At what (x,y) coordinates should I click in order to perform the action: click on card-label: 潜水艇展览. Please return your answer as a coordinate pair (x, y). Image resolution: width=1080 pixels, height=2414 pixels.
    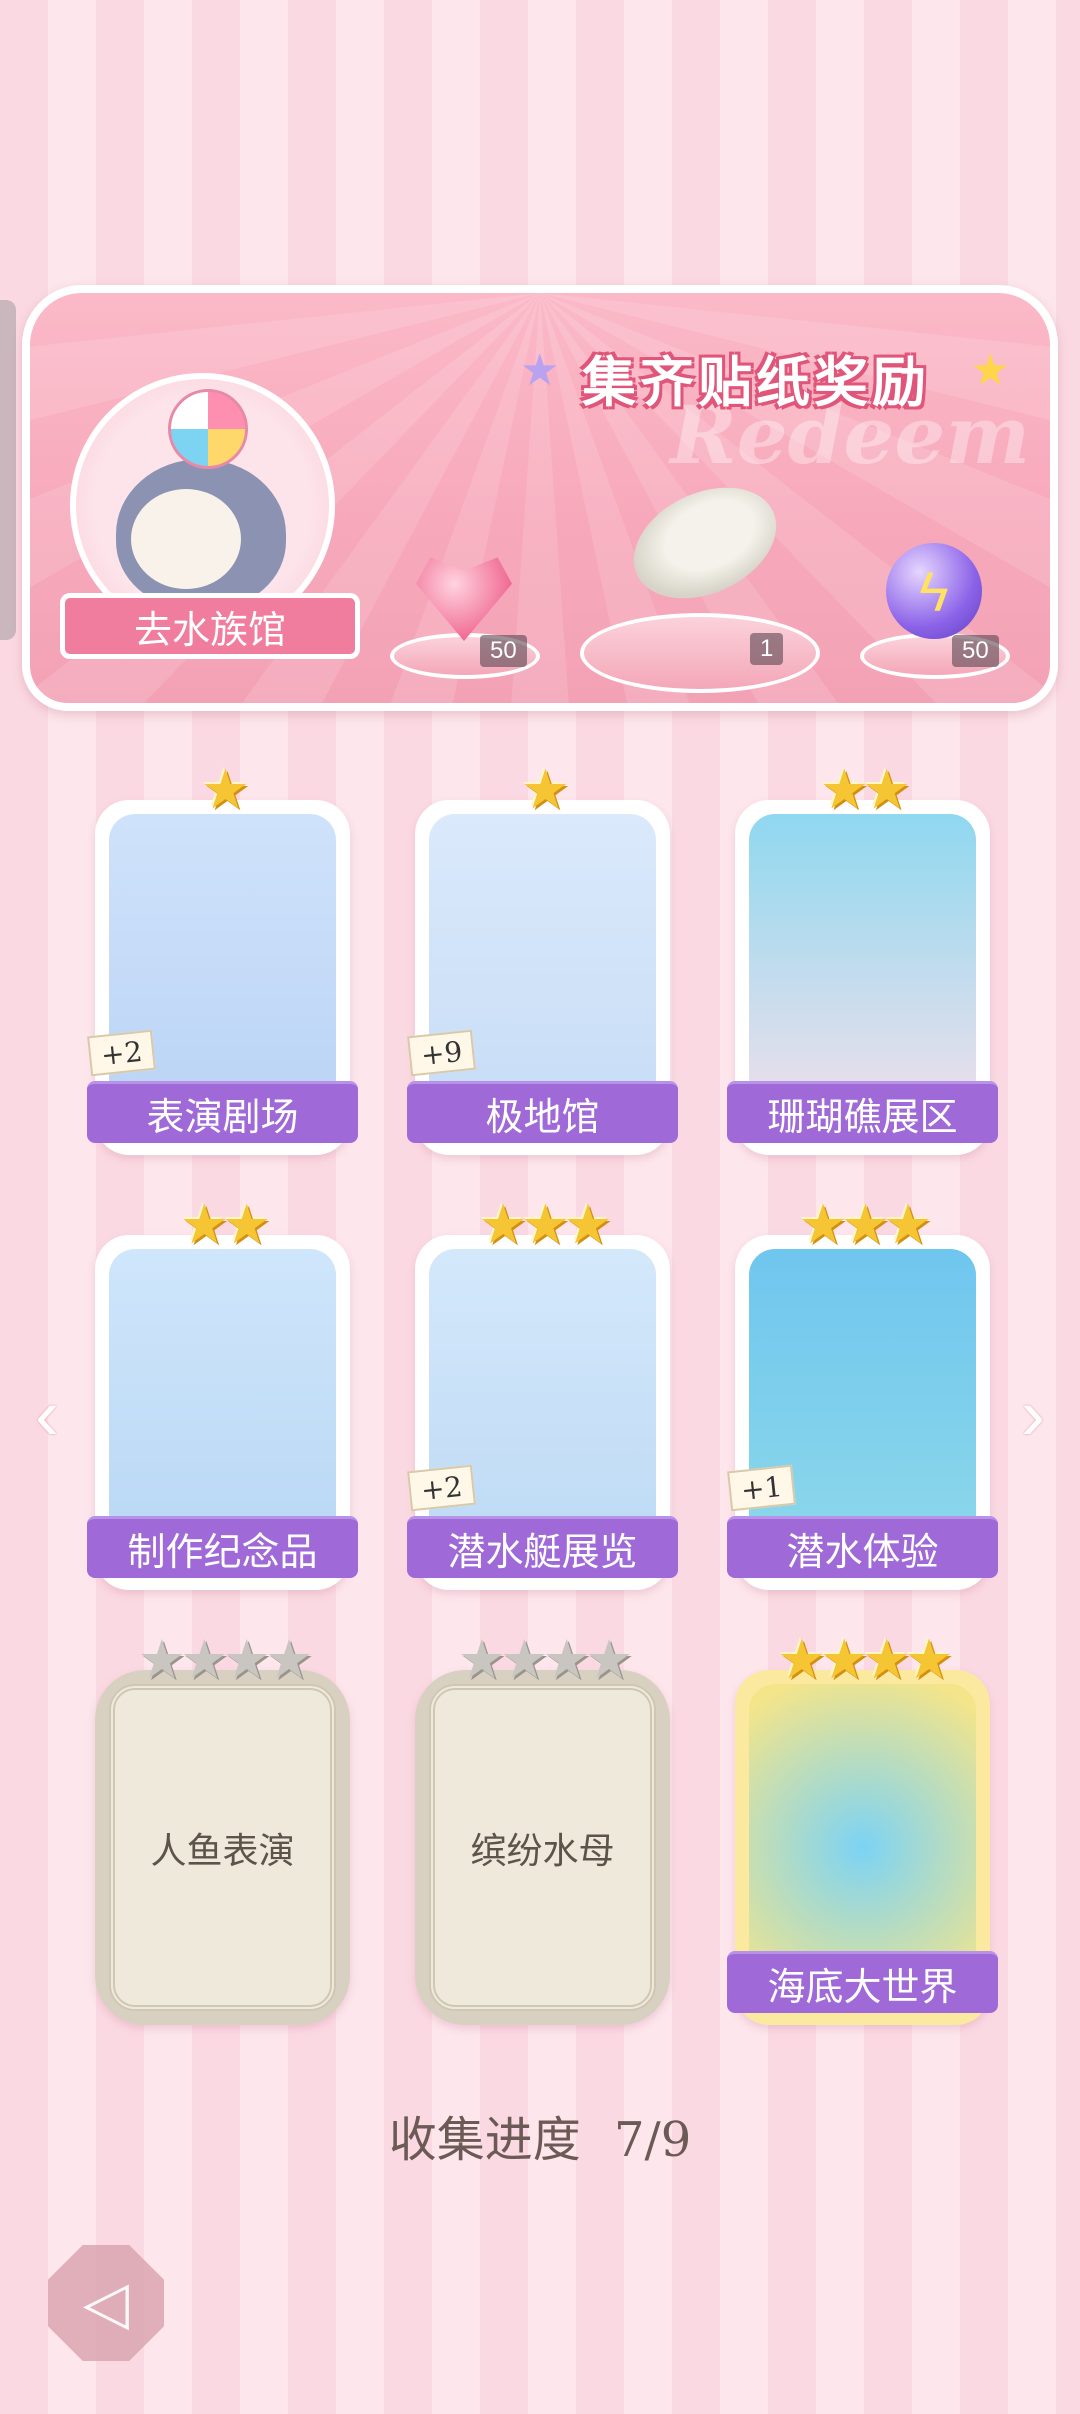
    Looking at the image, I should click on (542, 1547).